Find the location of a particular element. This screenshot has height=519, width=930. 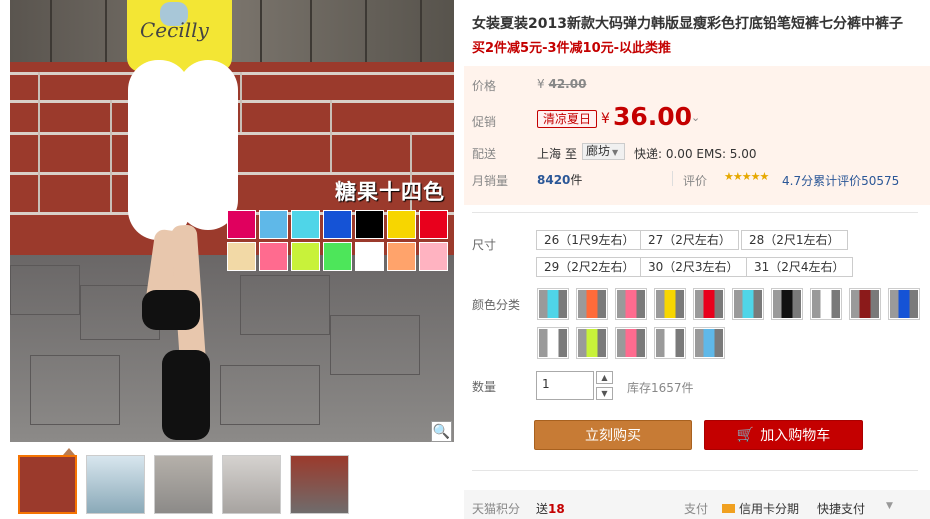

quantity-input: 1 is located at coordinates (565, 385).